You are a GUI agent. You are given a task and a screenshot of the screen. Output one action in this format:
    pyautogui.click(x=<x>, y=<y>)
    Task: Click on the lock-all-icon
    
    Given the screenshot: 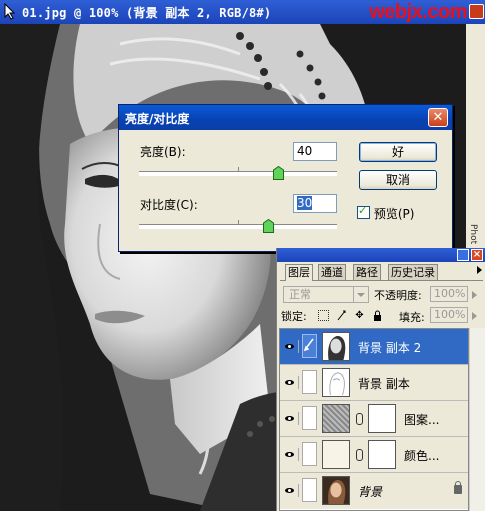 What is the action you would take?
    pyautogui.click(x=377, y=315)
    